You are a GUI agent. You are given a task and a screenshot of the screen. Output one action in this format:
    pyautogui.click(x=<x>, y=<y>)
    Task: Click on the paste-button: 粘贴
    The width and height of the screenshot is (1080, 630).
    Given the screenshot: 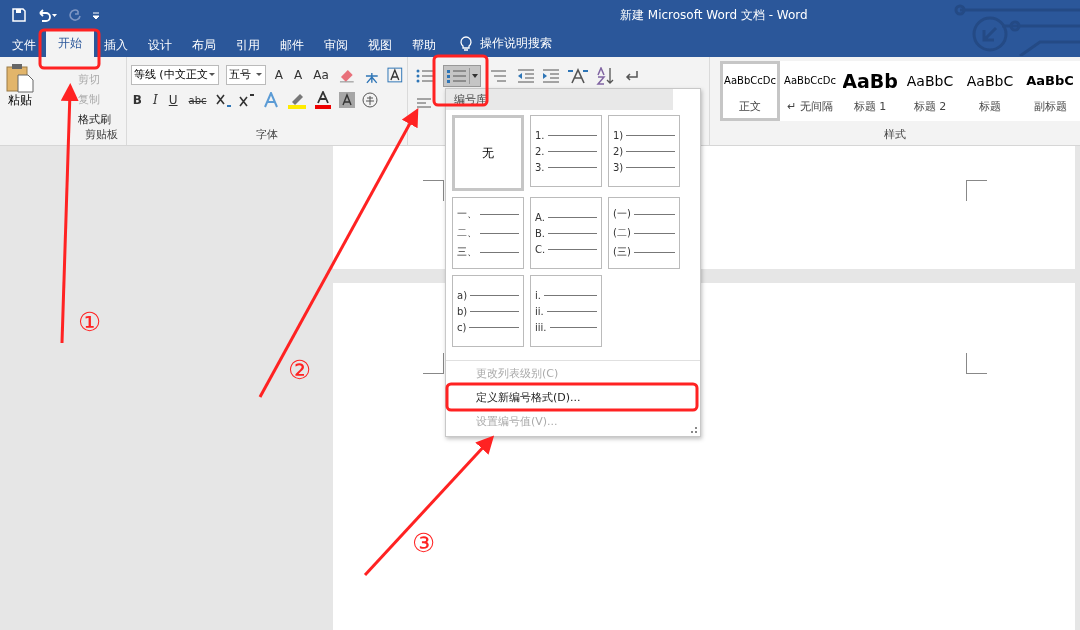 What is the action you would take?
    pyautogui.click(x=20, y=94)
    